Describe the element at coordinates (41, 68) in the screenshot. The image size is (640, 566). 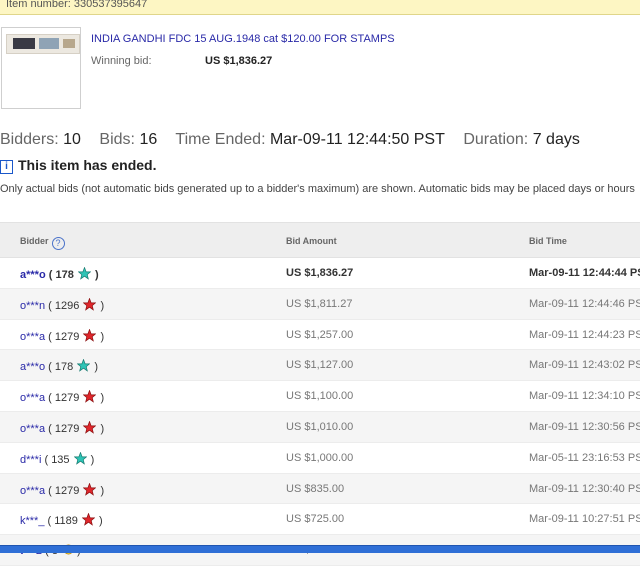
I see `item-thumbnail` at that location.